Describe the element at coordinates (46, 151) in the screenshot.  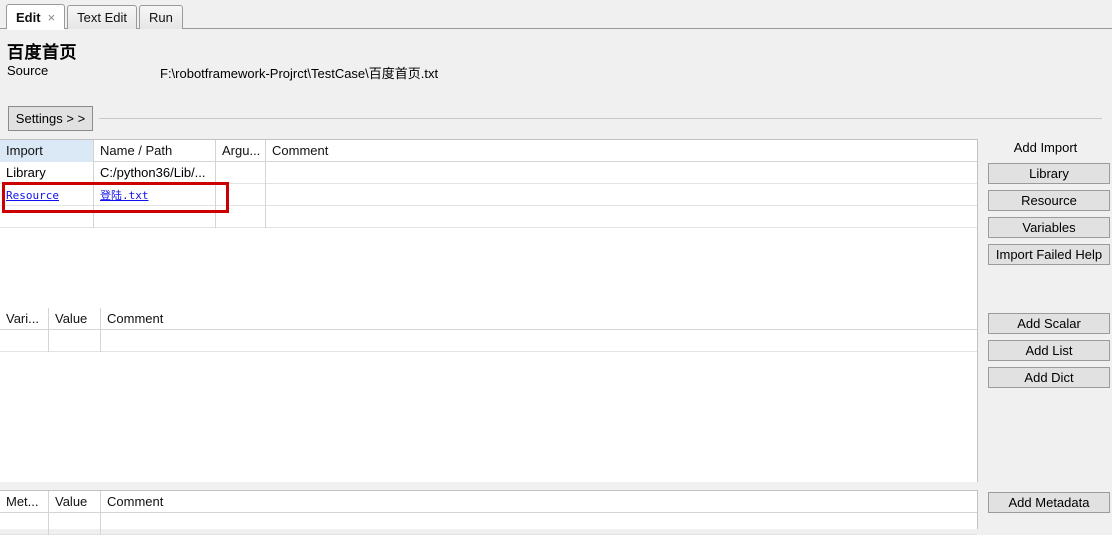
I see `imports-col-import: Import` at that location.